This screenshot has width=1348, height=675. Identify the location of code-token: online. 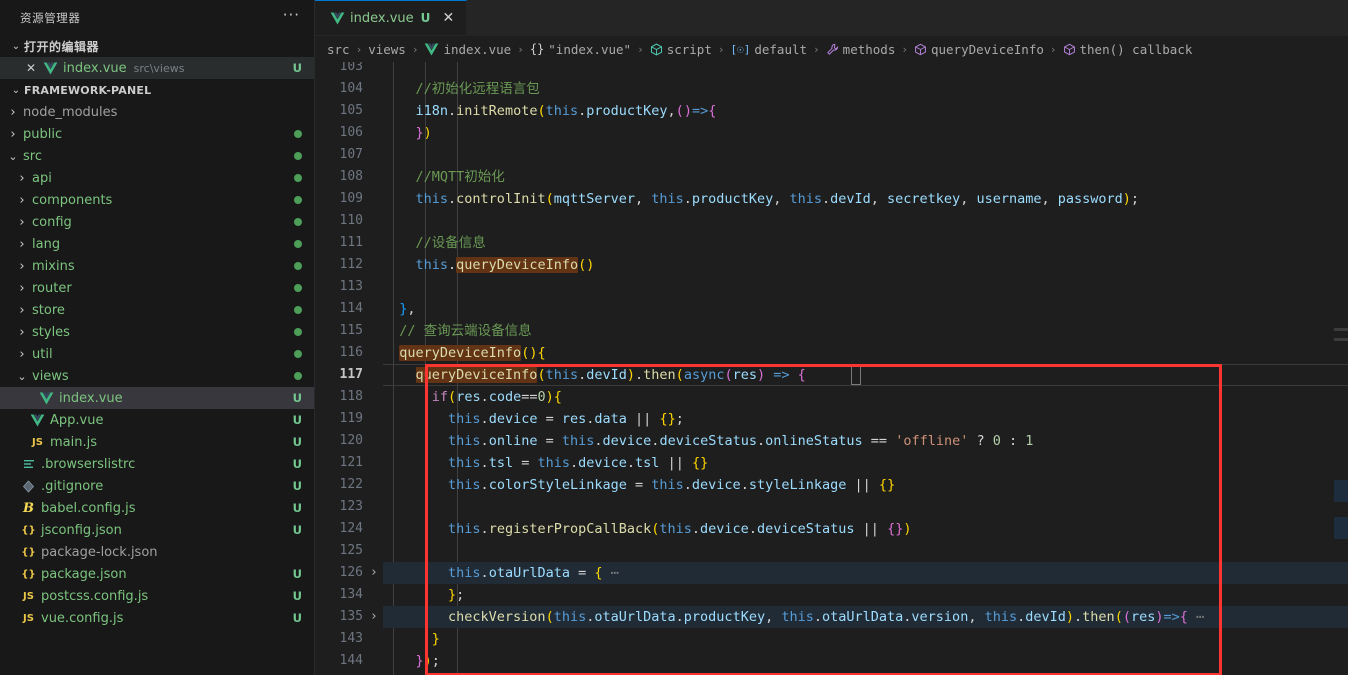
(513, 441).